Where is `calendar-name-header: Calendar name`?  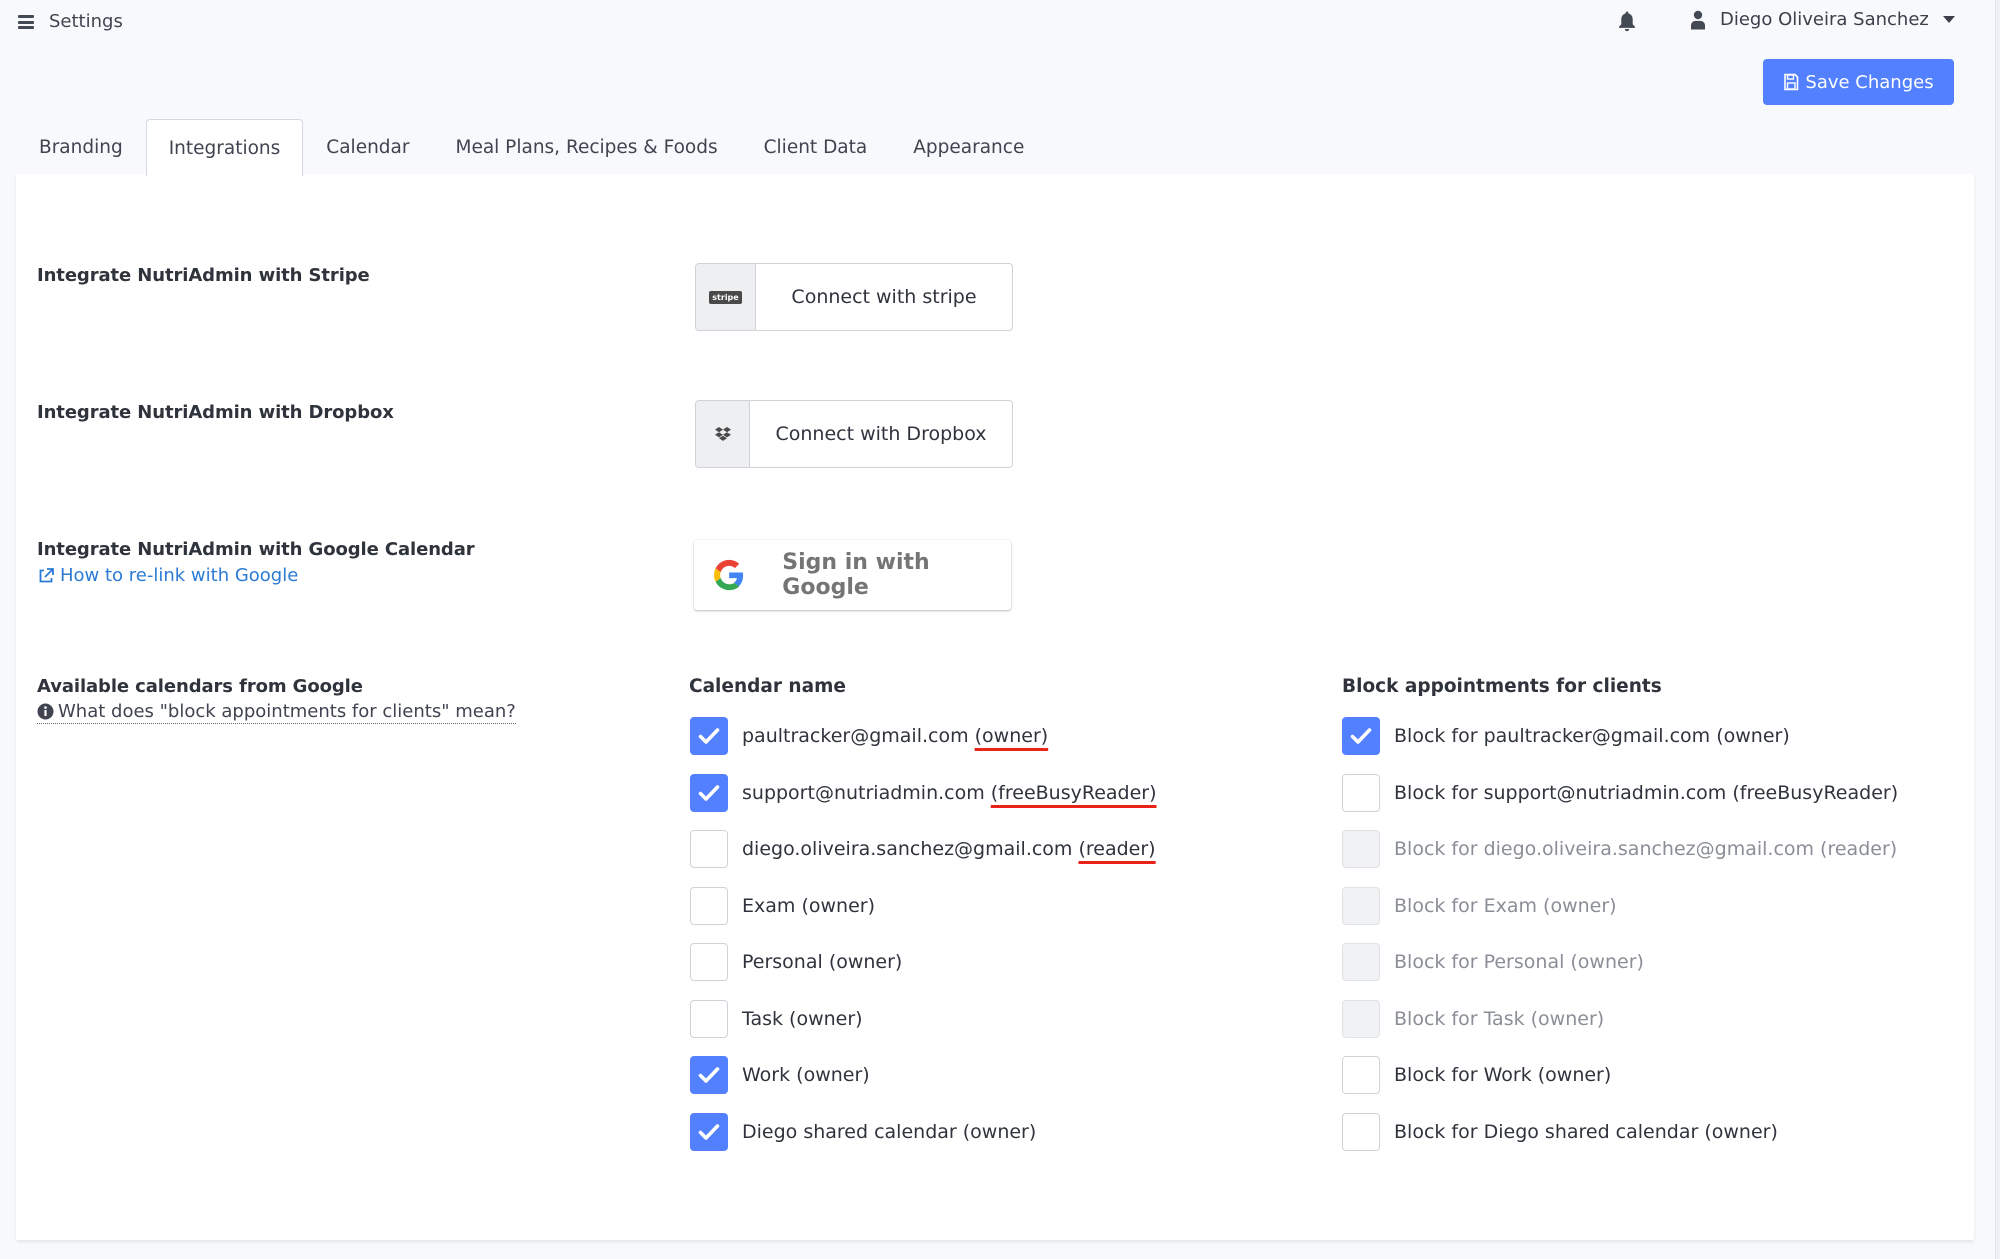
calendar-name-header: Calendar name is located at coordinates (767, 686).